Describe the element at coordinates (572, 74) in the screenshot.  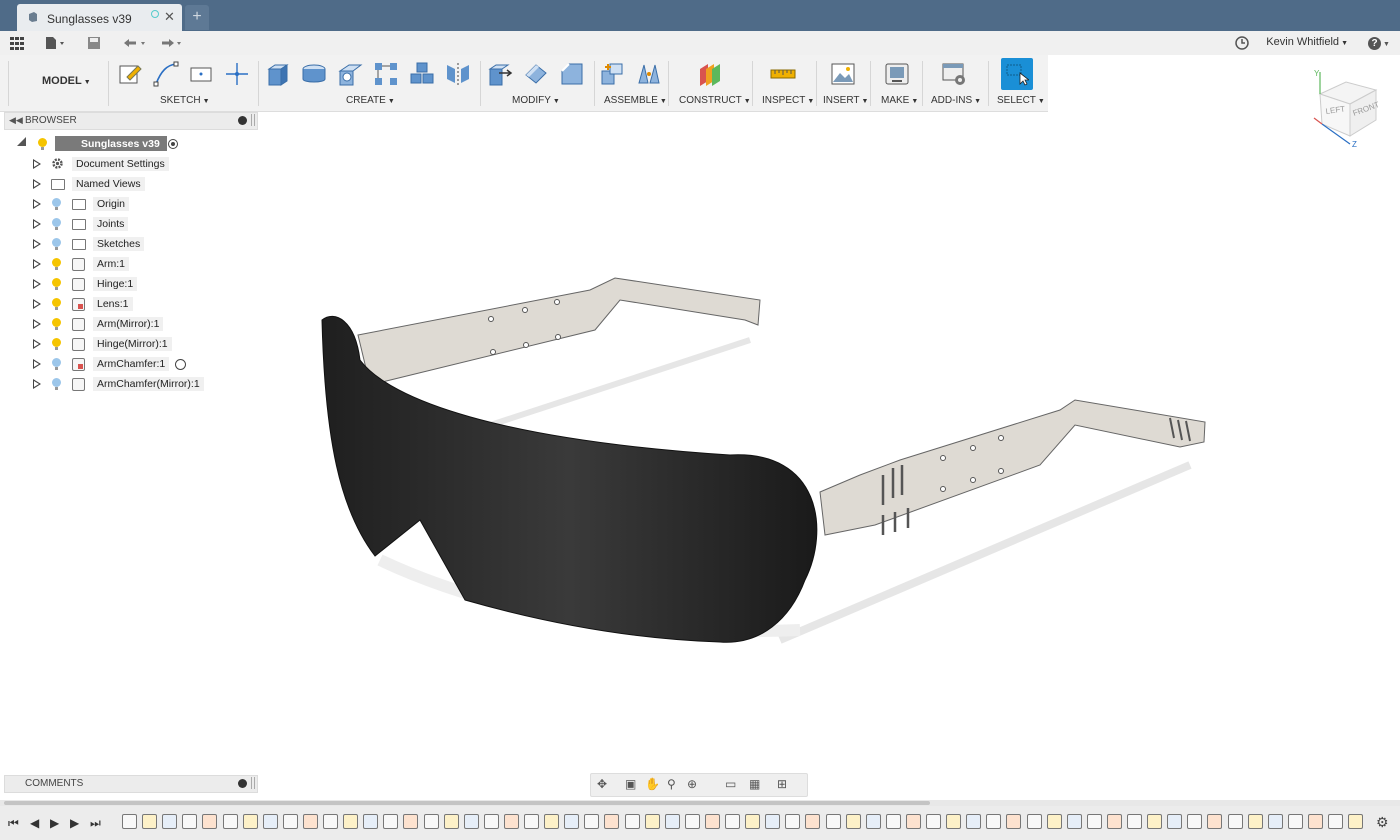
I see `chamfer-icon` at that location.